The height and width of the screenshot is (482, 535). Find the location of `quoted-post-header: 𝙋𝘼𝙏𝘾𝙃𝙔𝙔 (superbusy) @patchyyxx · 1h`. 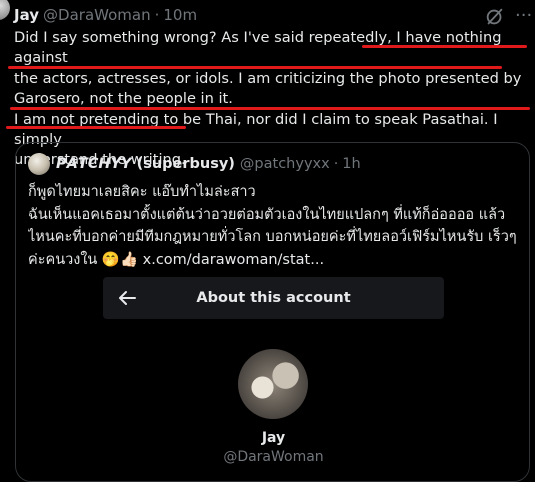

quoted-post-header: 𝙋𝘼𝙏𝘾𝙃𝙔𝙔 (superbusy) @patchyyxx · 1h is located at coordinates (194, 164).